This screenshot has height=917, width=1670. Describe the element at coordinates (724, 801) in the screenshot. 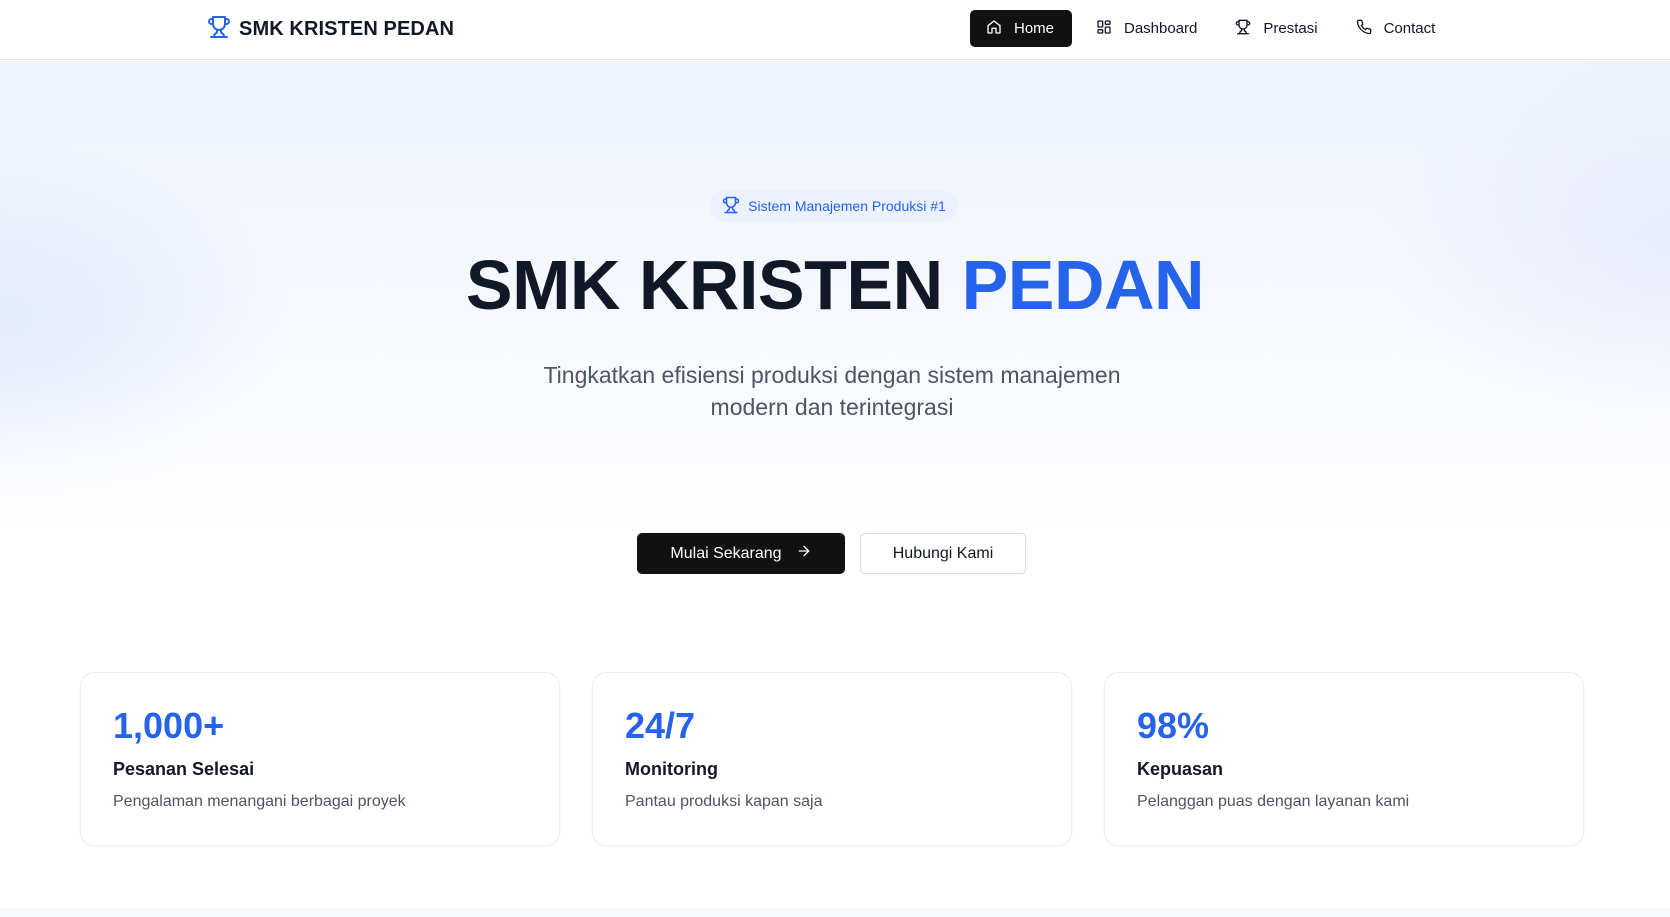

I see `stat-description: Pantau produksi kapan saja` at that location.